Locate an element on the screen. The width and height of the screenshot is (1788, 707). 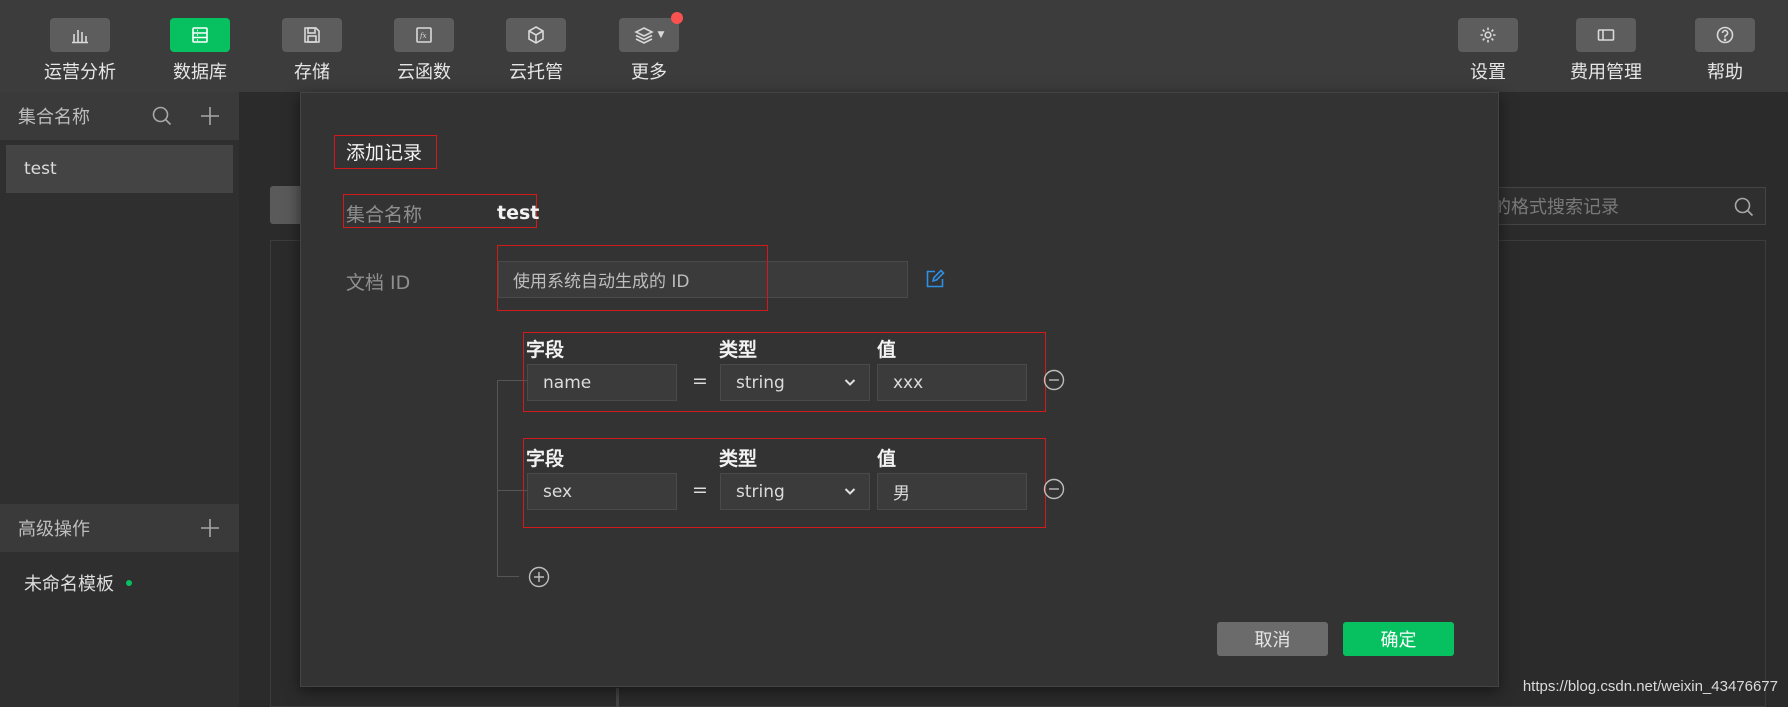
function-icon: fx is located at coordinates (424, 35).